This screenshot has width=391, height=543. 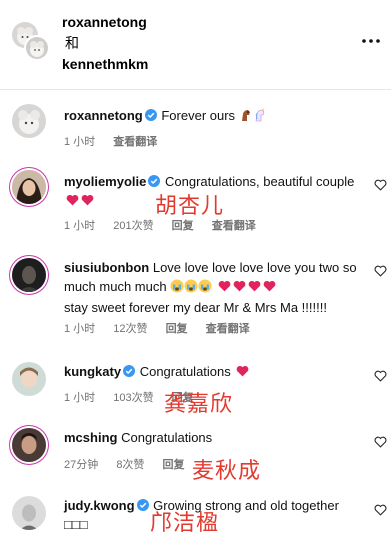 What do you see at coordinates (371, 41) in the screenshot?
I see `more-options-icon` at bounding box center [371, 41].